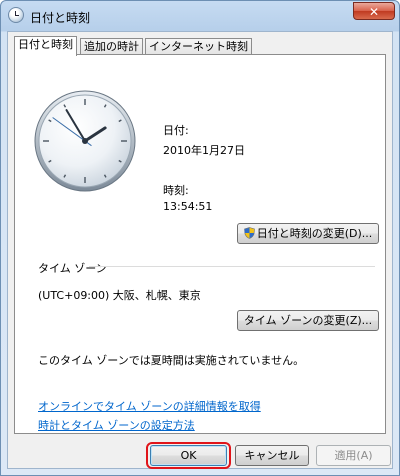 This screenshot has width=400, height=476. Describe the element at coordinates (176, 190) in the screenshot. I see `time-label: 時刻:` at that location.